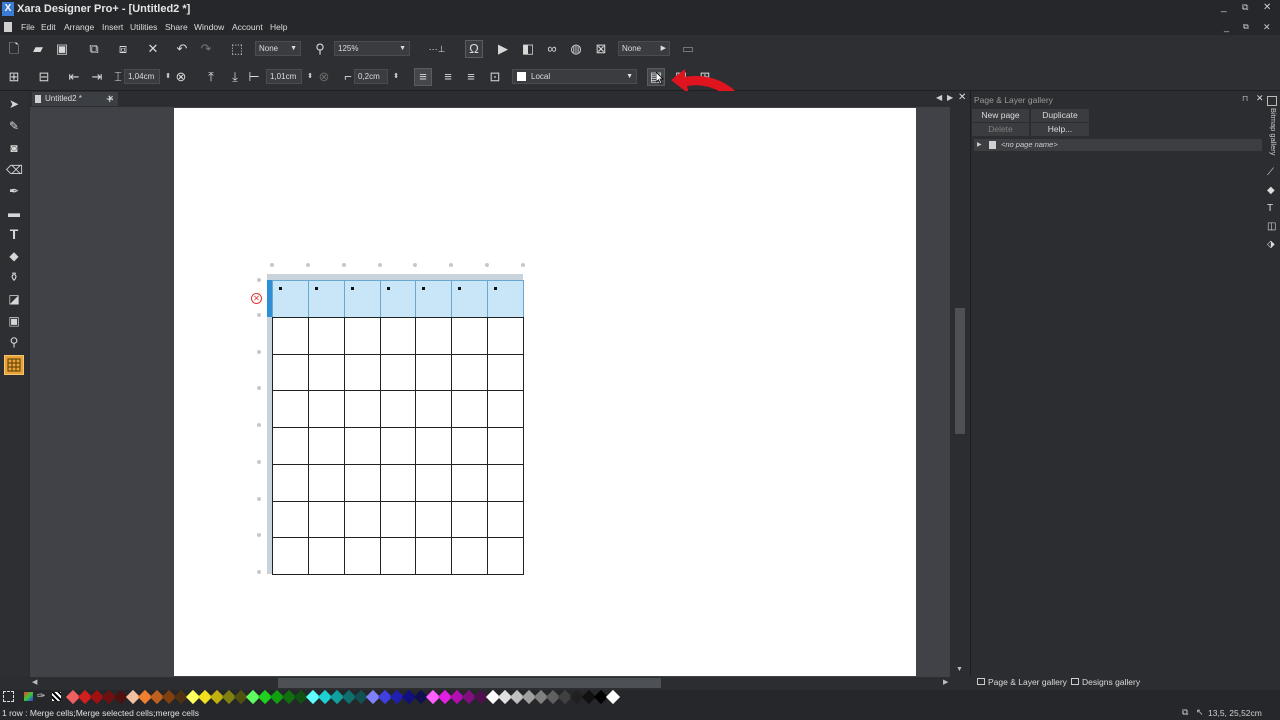 The height and width of the screenshot is (720, 1280). Describe the element at coordinates (437, 49) in the screenshot. I see `ruler-icon: ⋯⊥` at that location.